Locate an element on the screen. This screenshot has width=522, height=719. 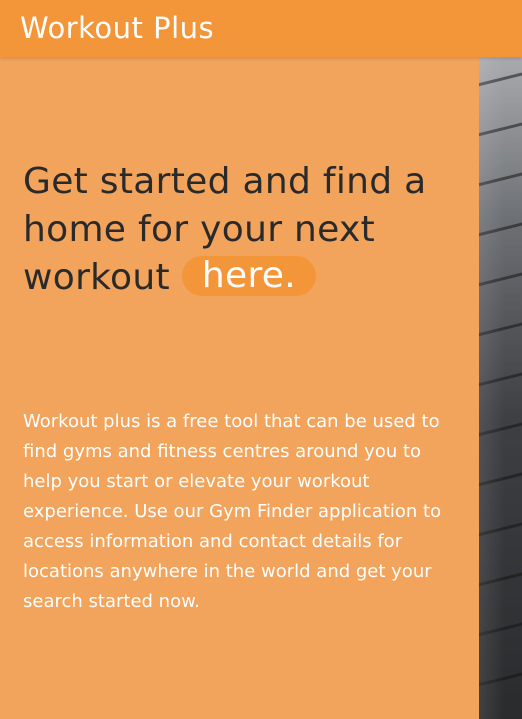
hero-background-photo is located at coordinates (500, 388).